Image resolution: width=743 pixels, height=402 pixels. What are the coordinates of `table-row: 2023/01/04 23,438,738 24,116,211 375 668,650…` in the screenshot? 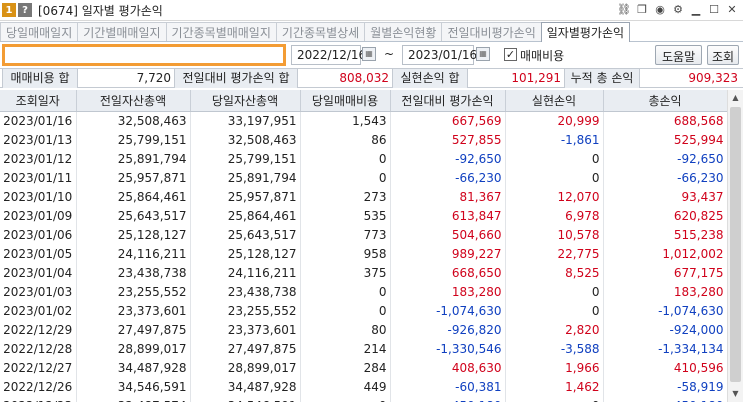 It's located at (363, 272).